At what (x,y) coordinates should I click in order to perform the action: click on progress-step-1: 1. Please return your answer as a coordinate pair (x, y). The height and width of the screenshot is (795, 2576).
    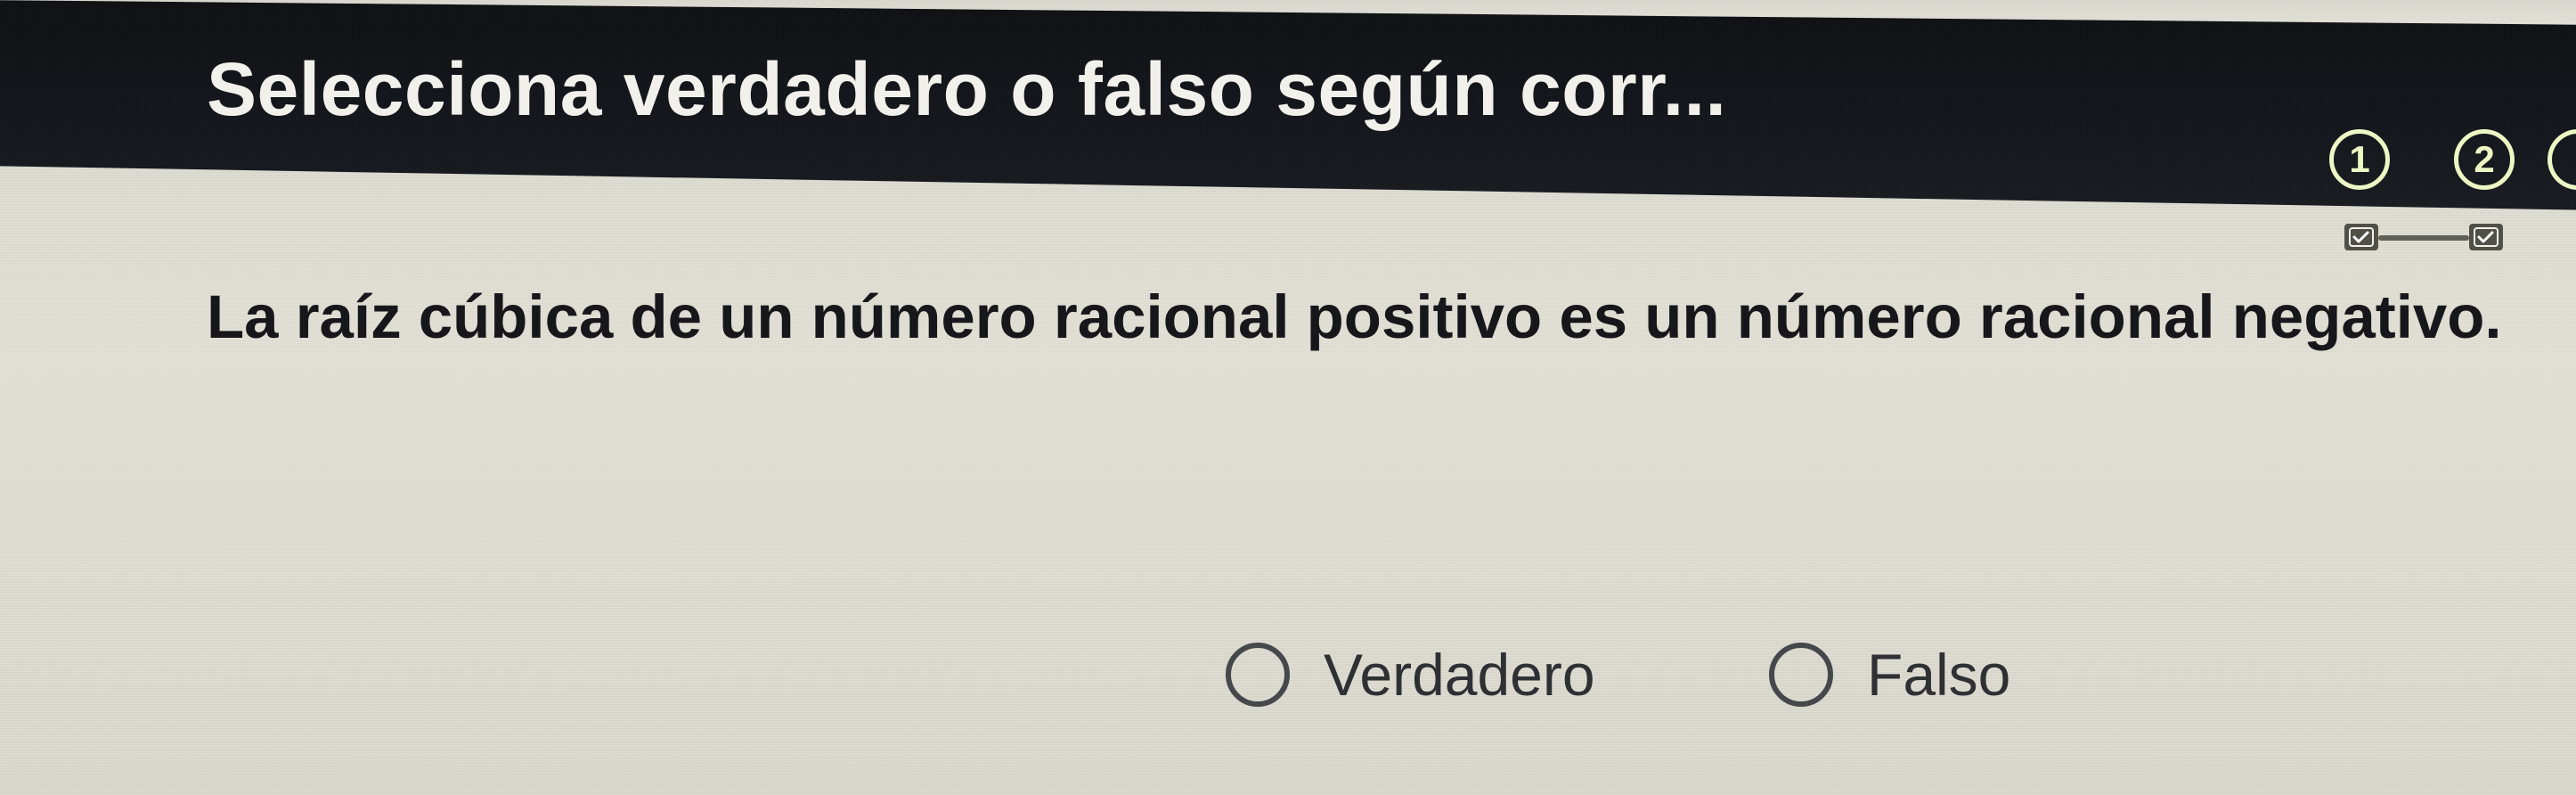
    Looking at the image, I should click on (2359, 159).